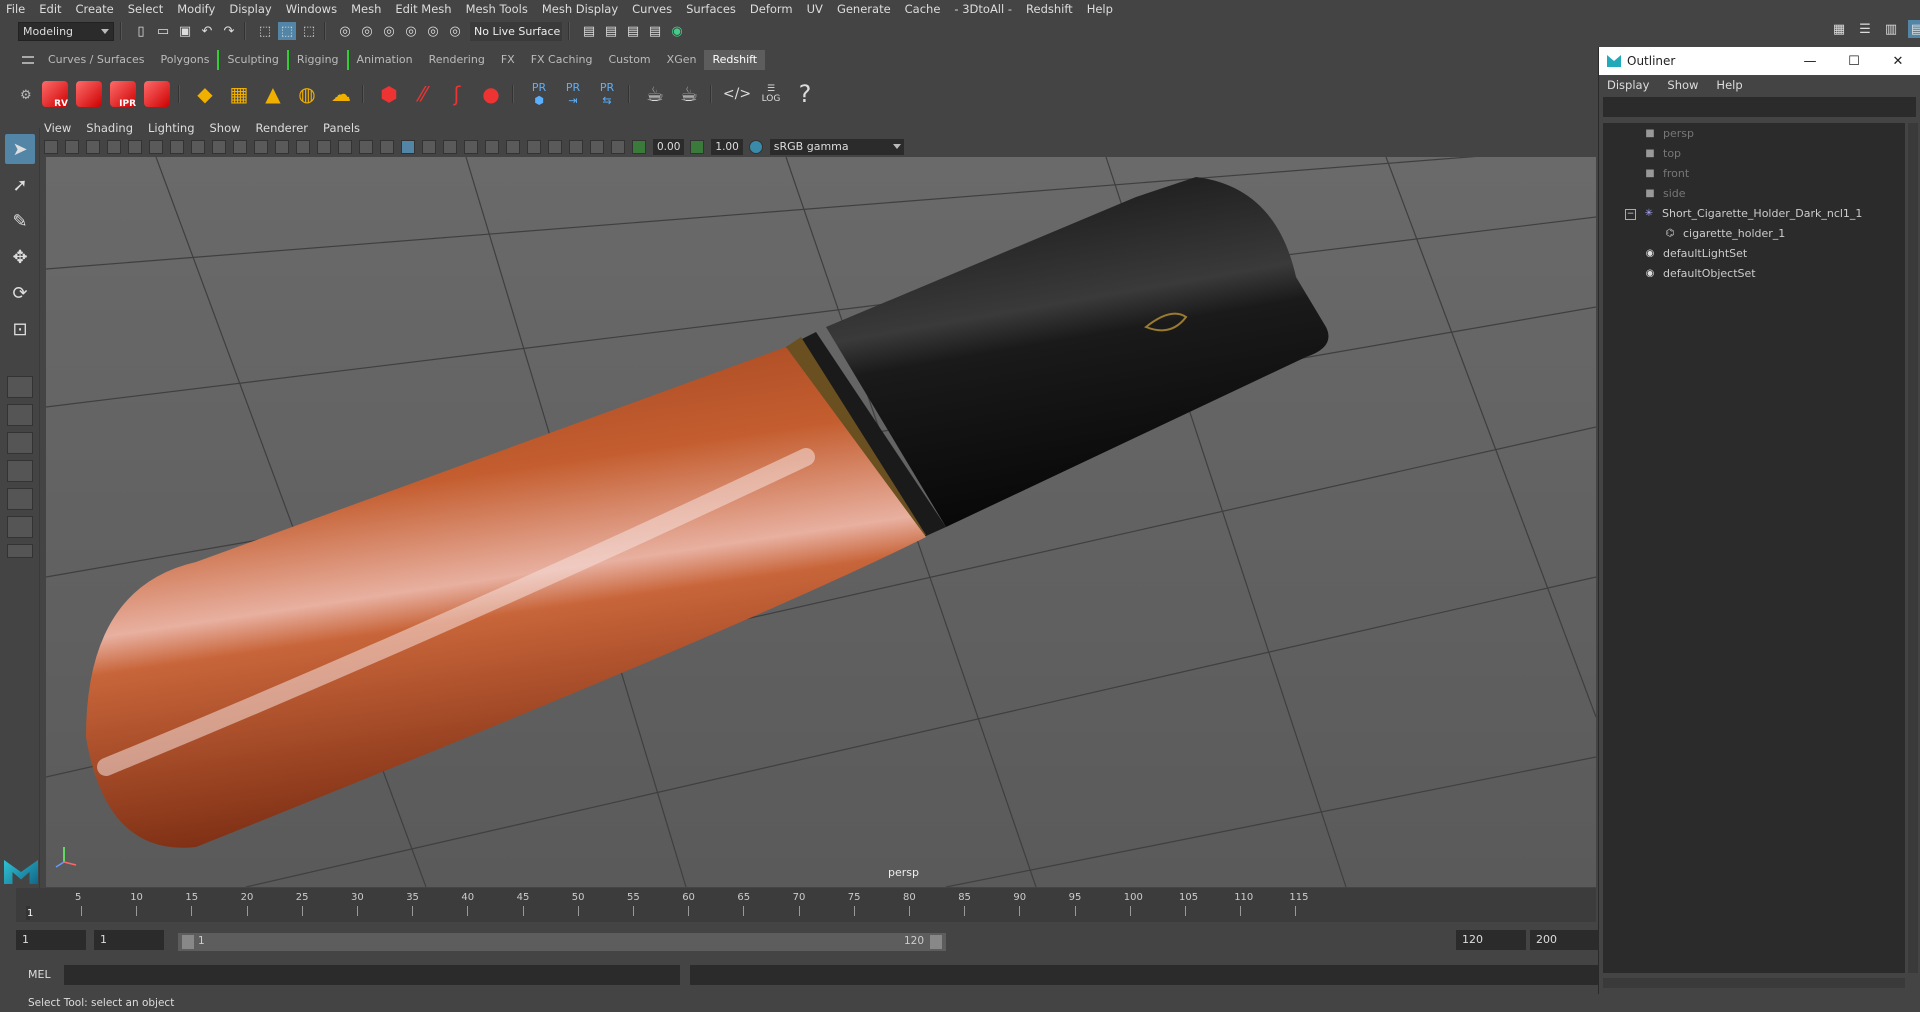 The height and width of the screenshot is (1012, 1920). I want to click on rs-proxy-icon: ⬢, so click(389, 94).